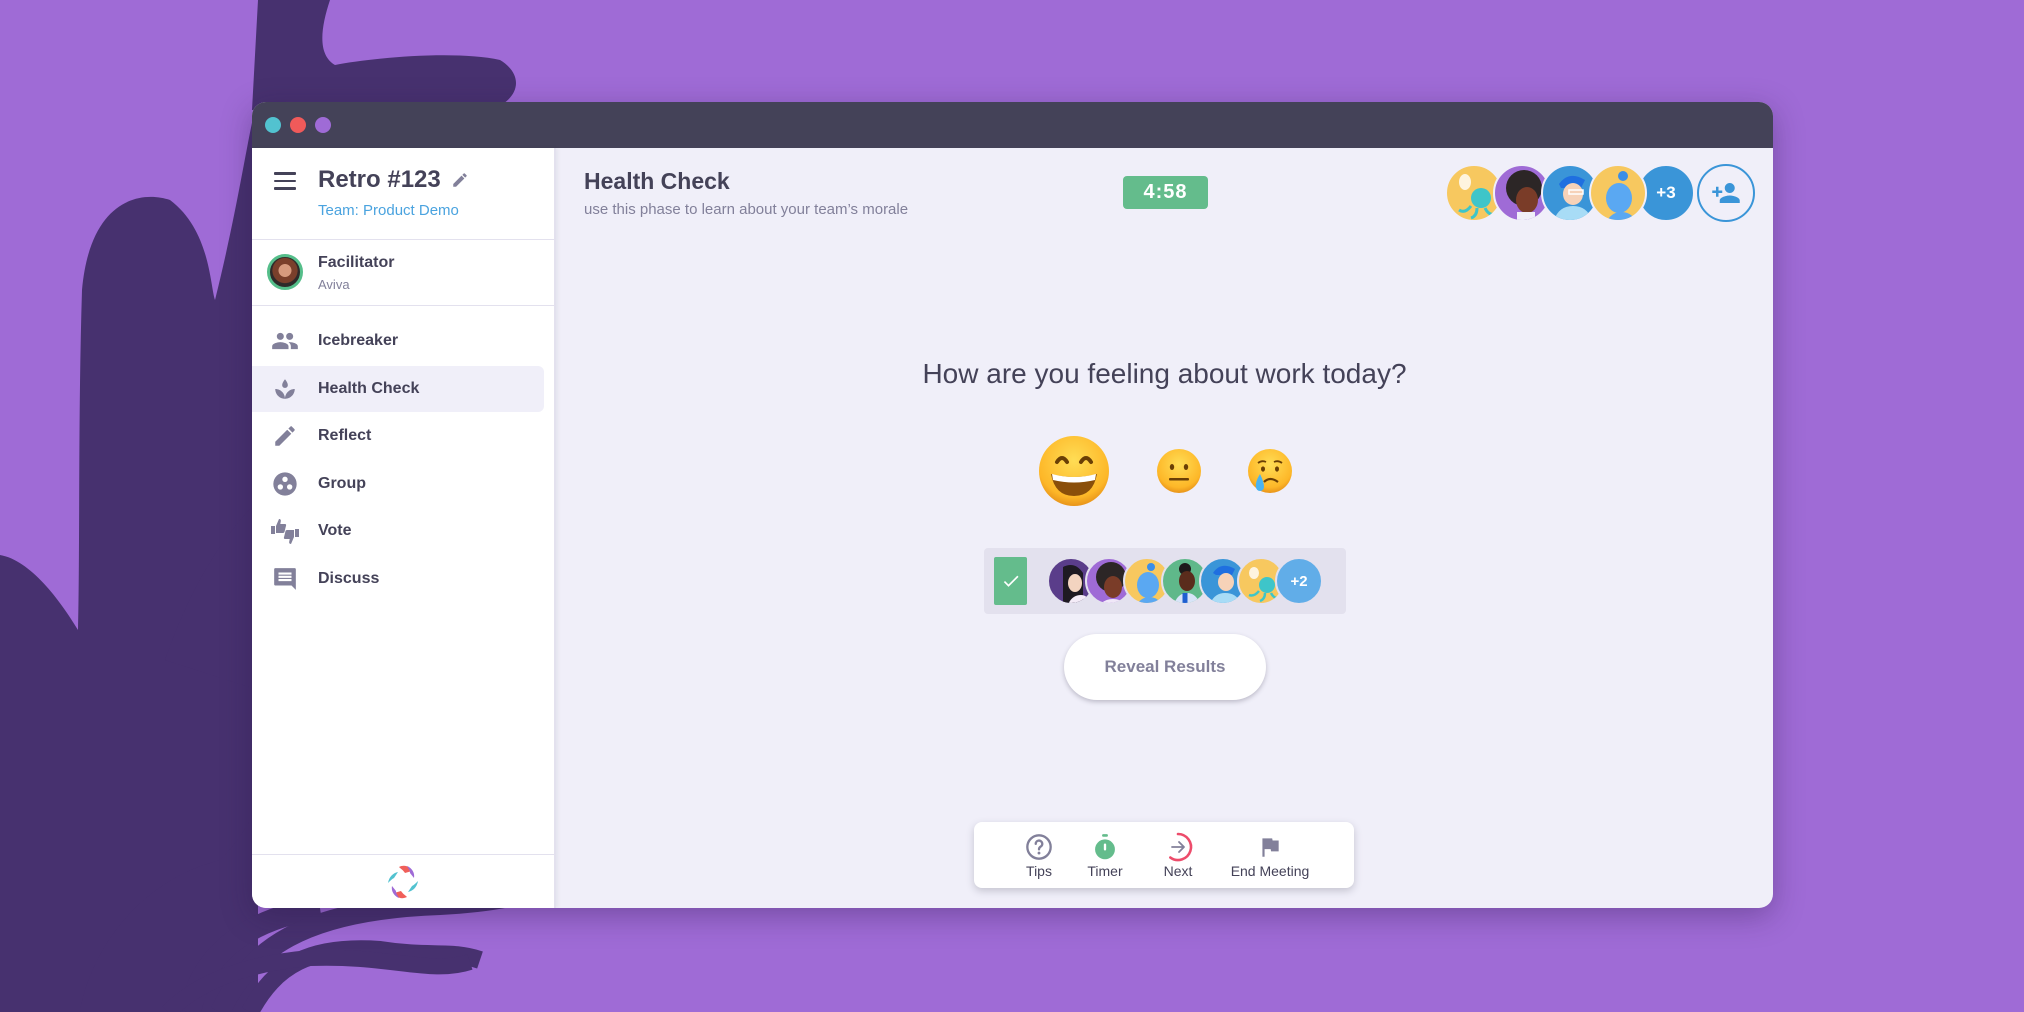 The height and width of the screenshot is (1012, 2024). Describe the element at coordinates (657, 181) in the screenshot. I see `page-title: Health Check` at that location.